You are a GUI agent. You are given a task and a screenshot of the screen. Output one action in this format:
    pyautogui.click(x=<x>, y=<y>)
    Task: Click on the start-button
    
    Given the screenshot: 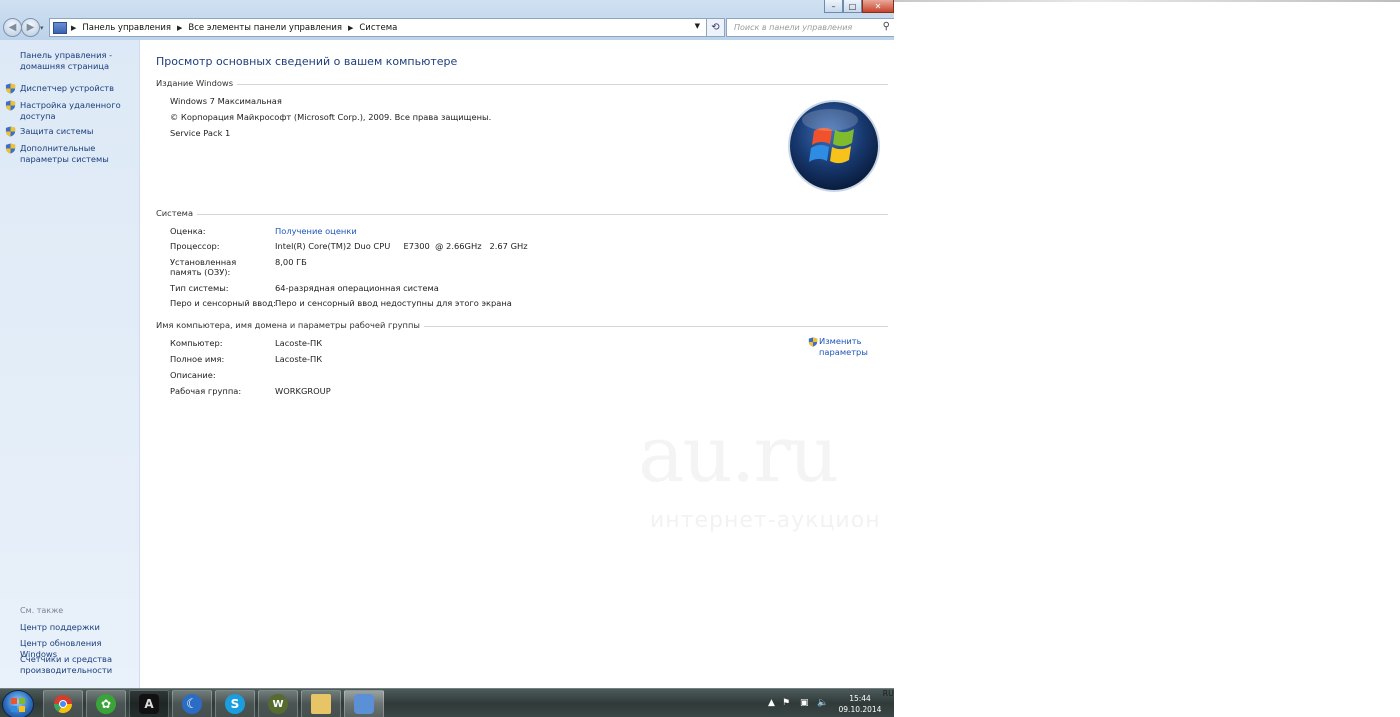 What is the action you would take?
    pyautogui.click(x=18, y=703)
    